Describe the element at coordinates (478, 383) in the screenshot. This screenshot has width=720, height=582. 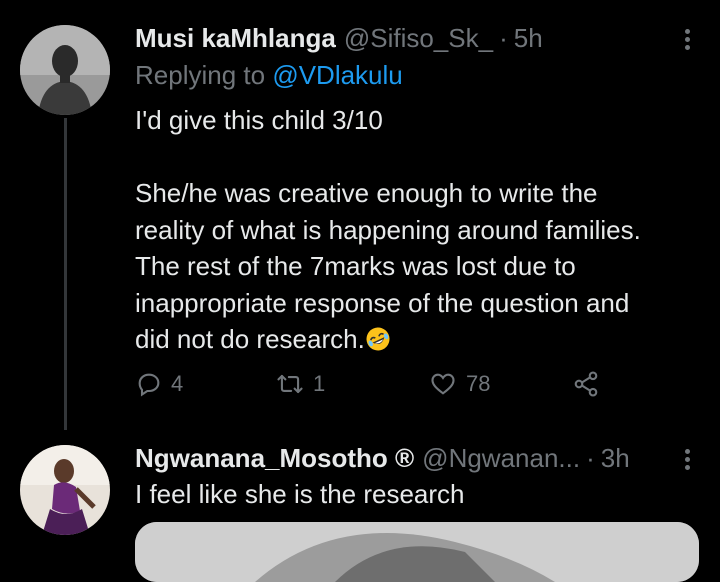
I see `like-count: 78` at that location.